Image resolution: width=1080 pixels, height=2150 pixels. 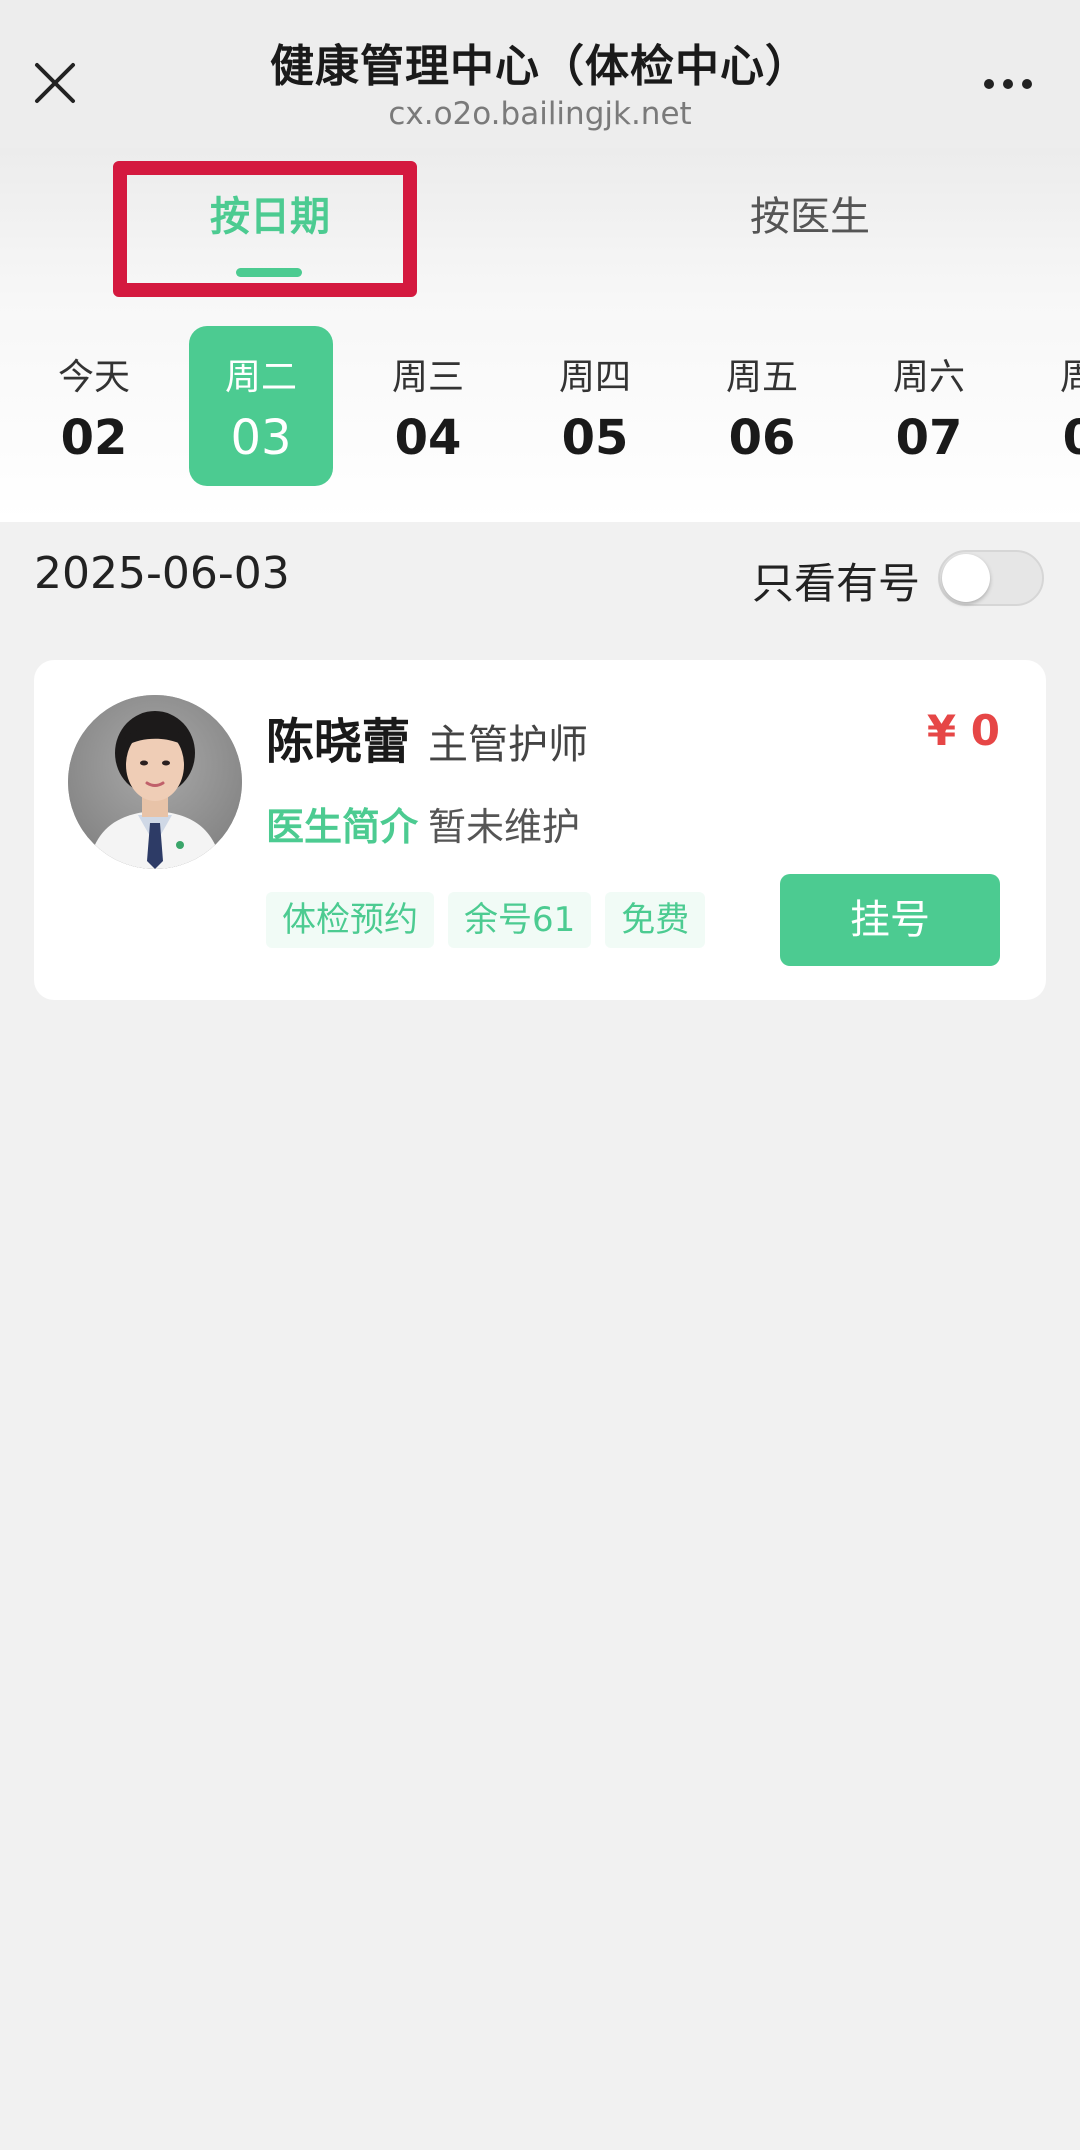 I want to click on date-item: 周六 07, so click(x=929, y=406).